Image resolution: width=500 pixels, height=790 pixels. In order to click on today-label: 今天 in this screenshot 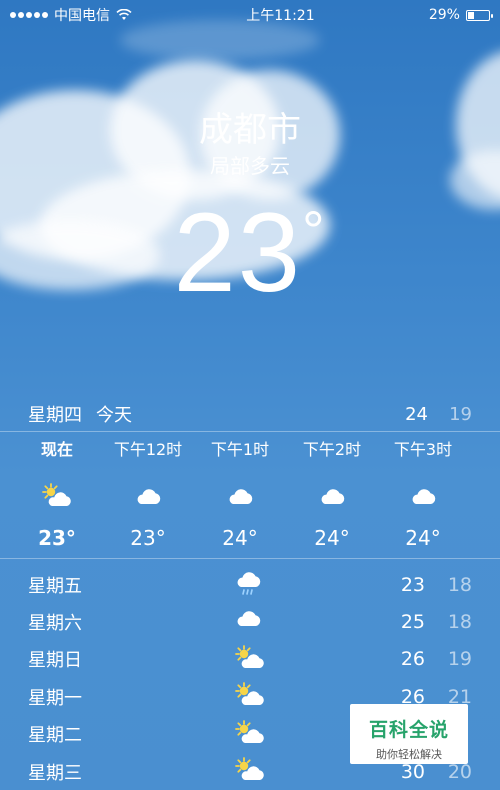, I will do `click(114, 415)`.